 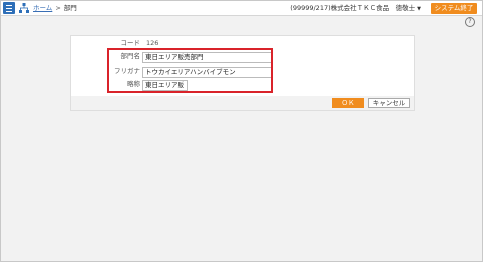 I want to click on help-icon: ?, so click(x=470, y=22).